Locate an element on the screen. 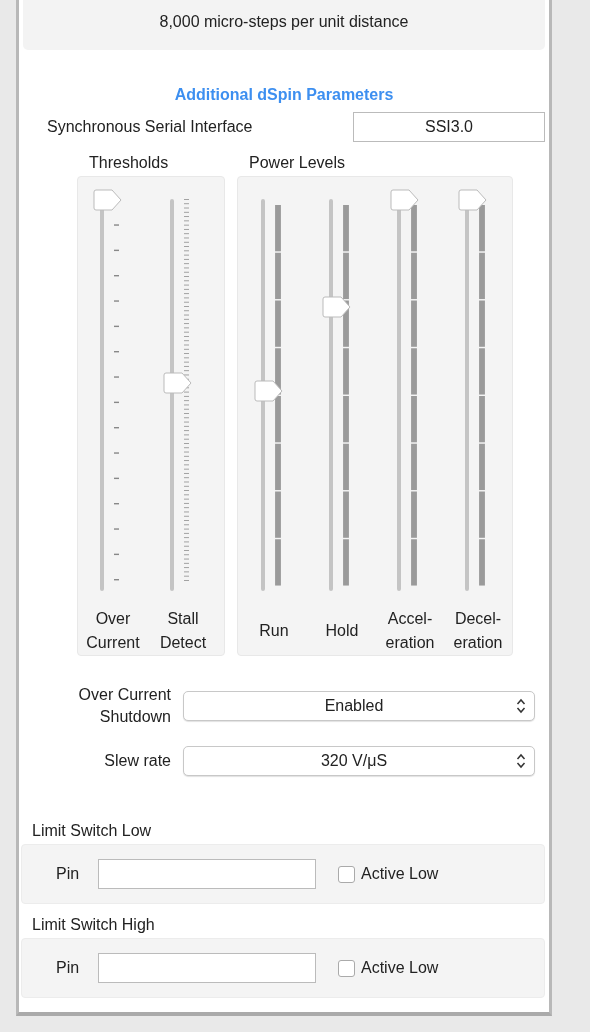  popup-button: Enabled is located at coordinates (359, 706).